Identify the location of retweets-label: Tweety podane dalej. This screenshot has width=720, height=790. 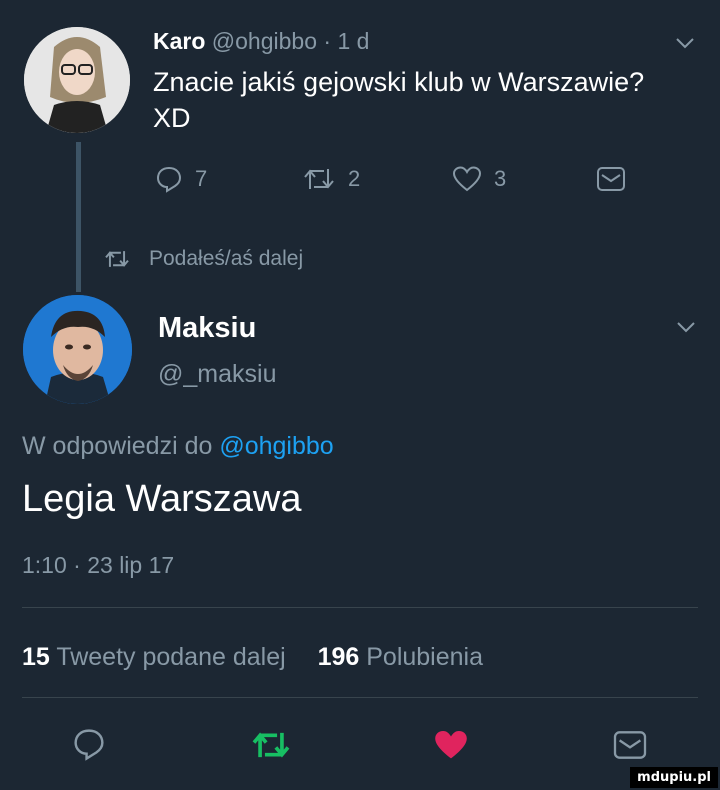
(171, 657).